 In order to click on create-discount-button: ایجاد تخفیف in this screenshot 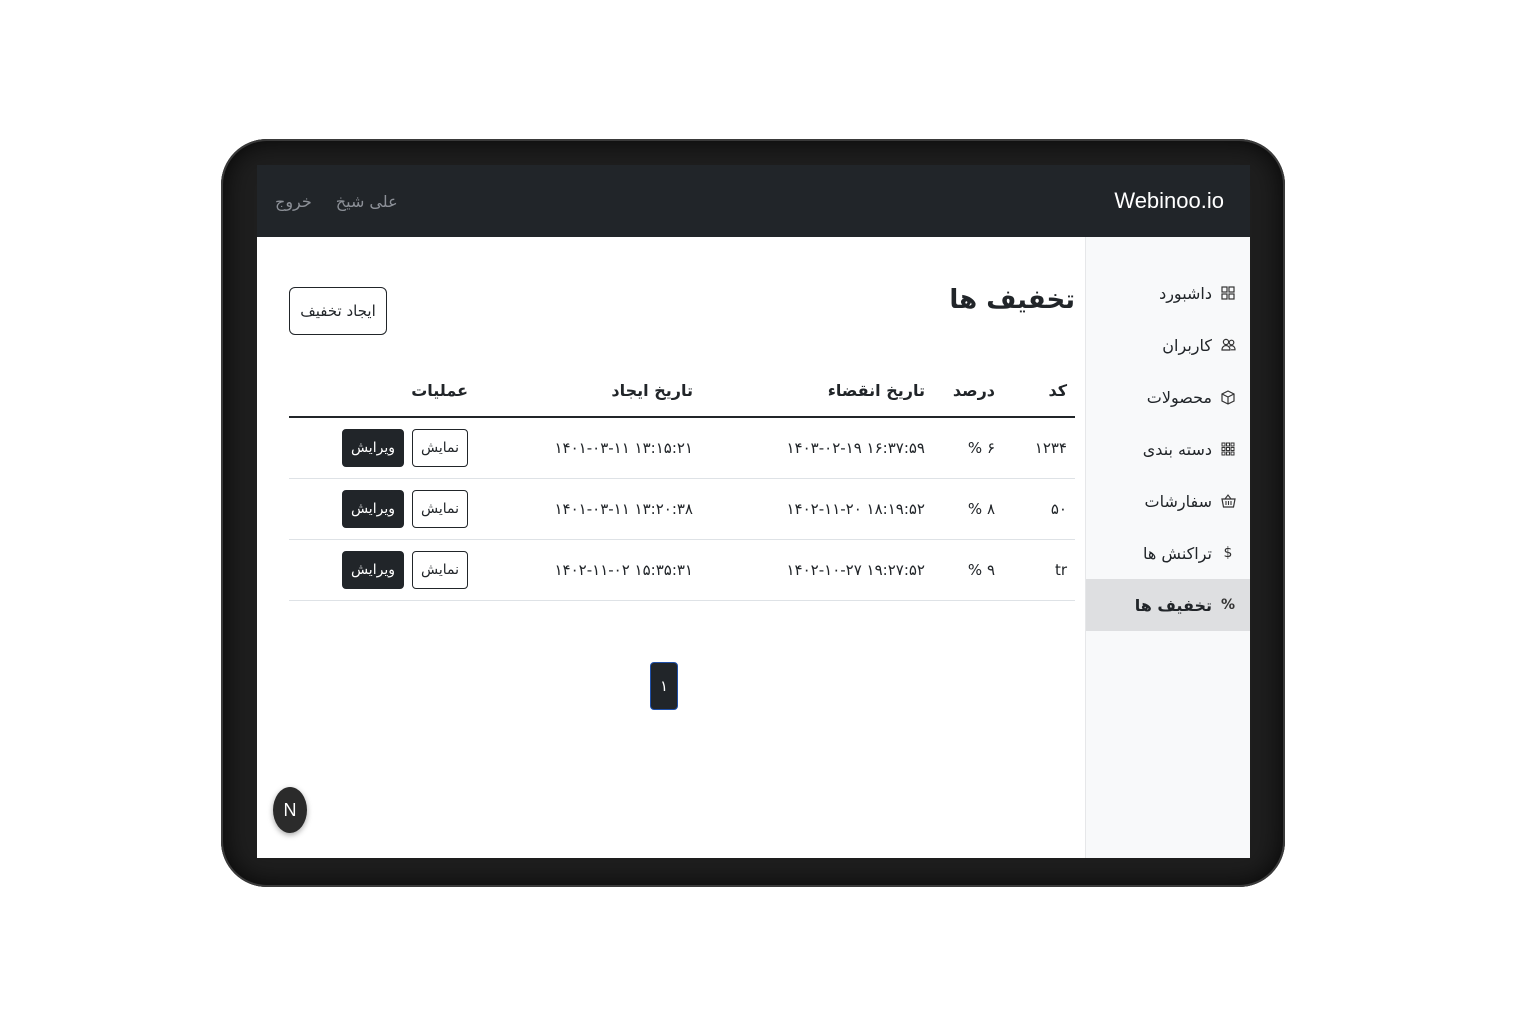, I will do `click(338, 311)`.